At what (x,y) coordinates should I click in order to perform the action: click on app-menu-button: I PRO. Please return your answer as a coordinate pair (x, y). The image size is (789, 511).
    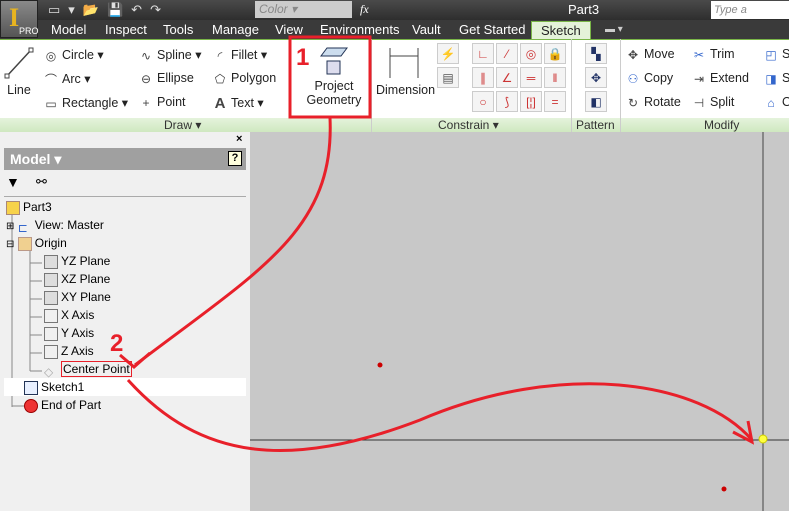
    Looking at the image, I should click on (19, 19).